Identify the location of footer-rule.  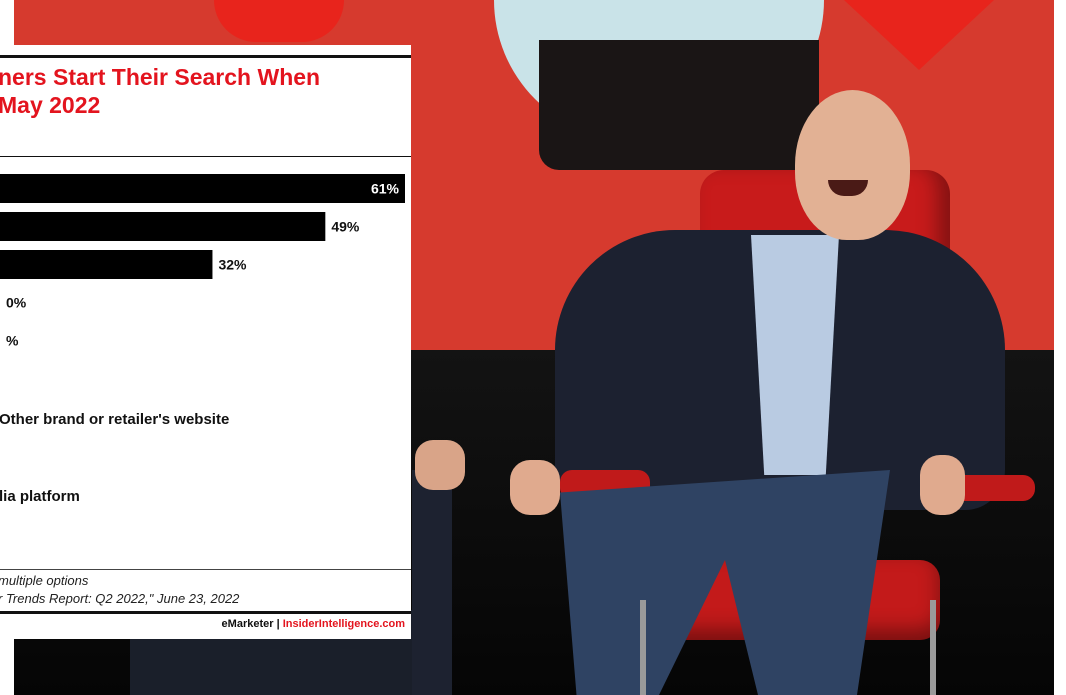
(205, 612).